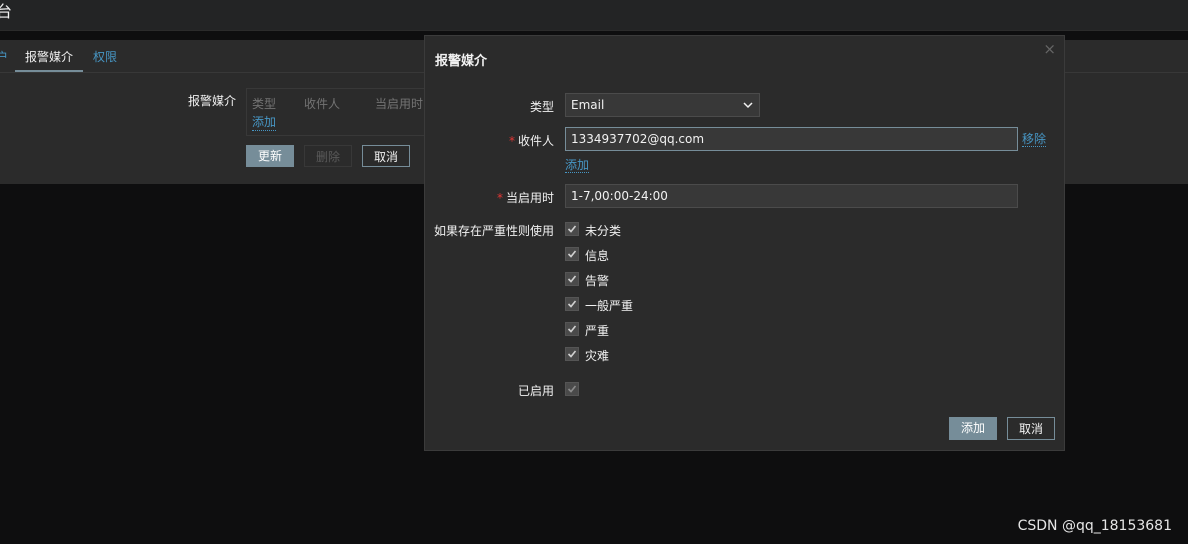 The image size is (1188, 544). What do you see at coordinates (597, 281) in the screenshot?
I see `severity-option-label: 告警` at bounding box center [597, 281].